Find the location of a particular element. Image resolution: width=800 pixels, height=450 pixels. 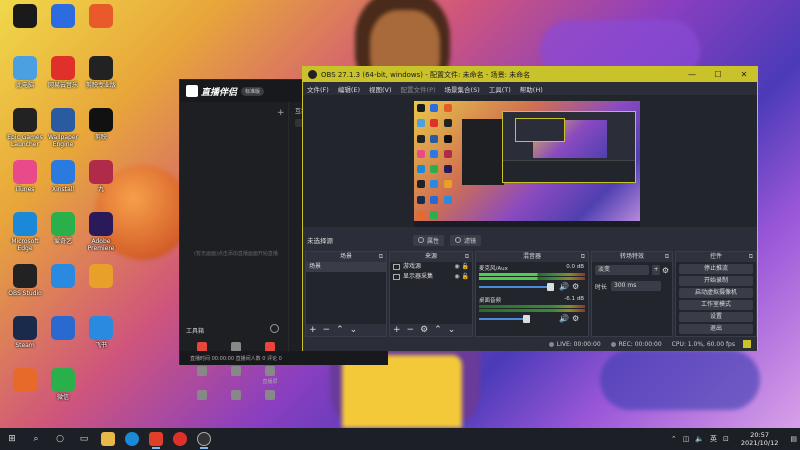

desktop-icon: 爱奇艺 is located at coordinates (63, 237).